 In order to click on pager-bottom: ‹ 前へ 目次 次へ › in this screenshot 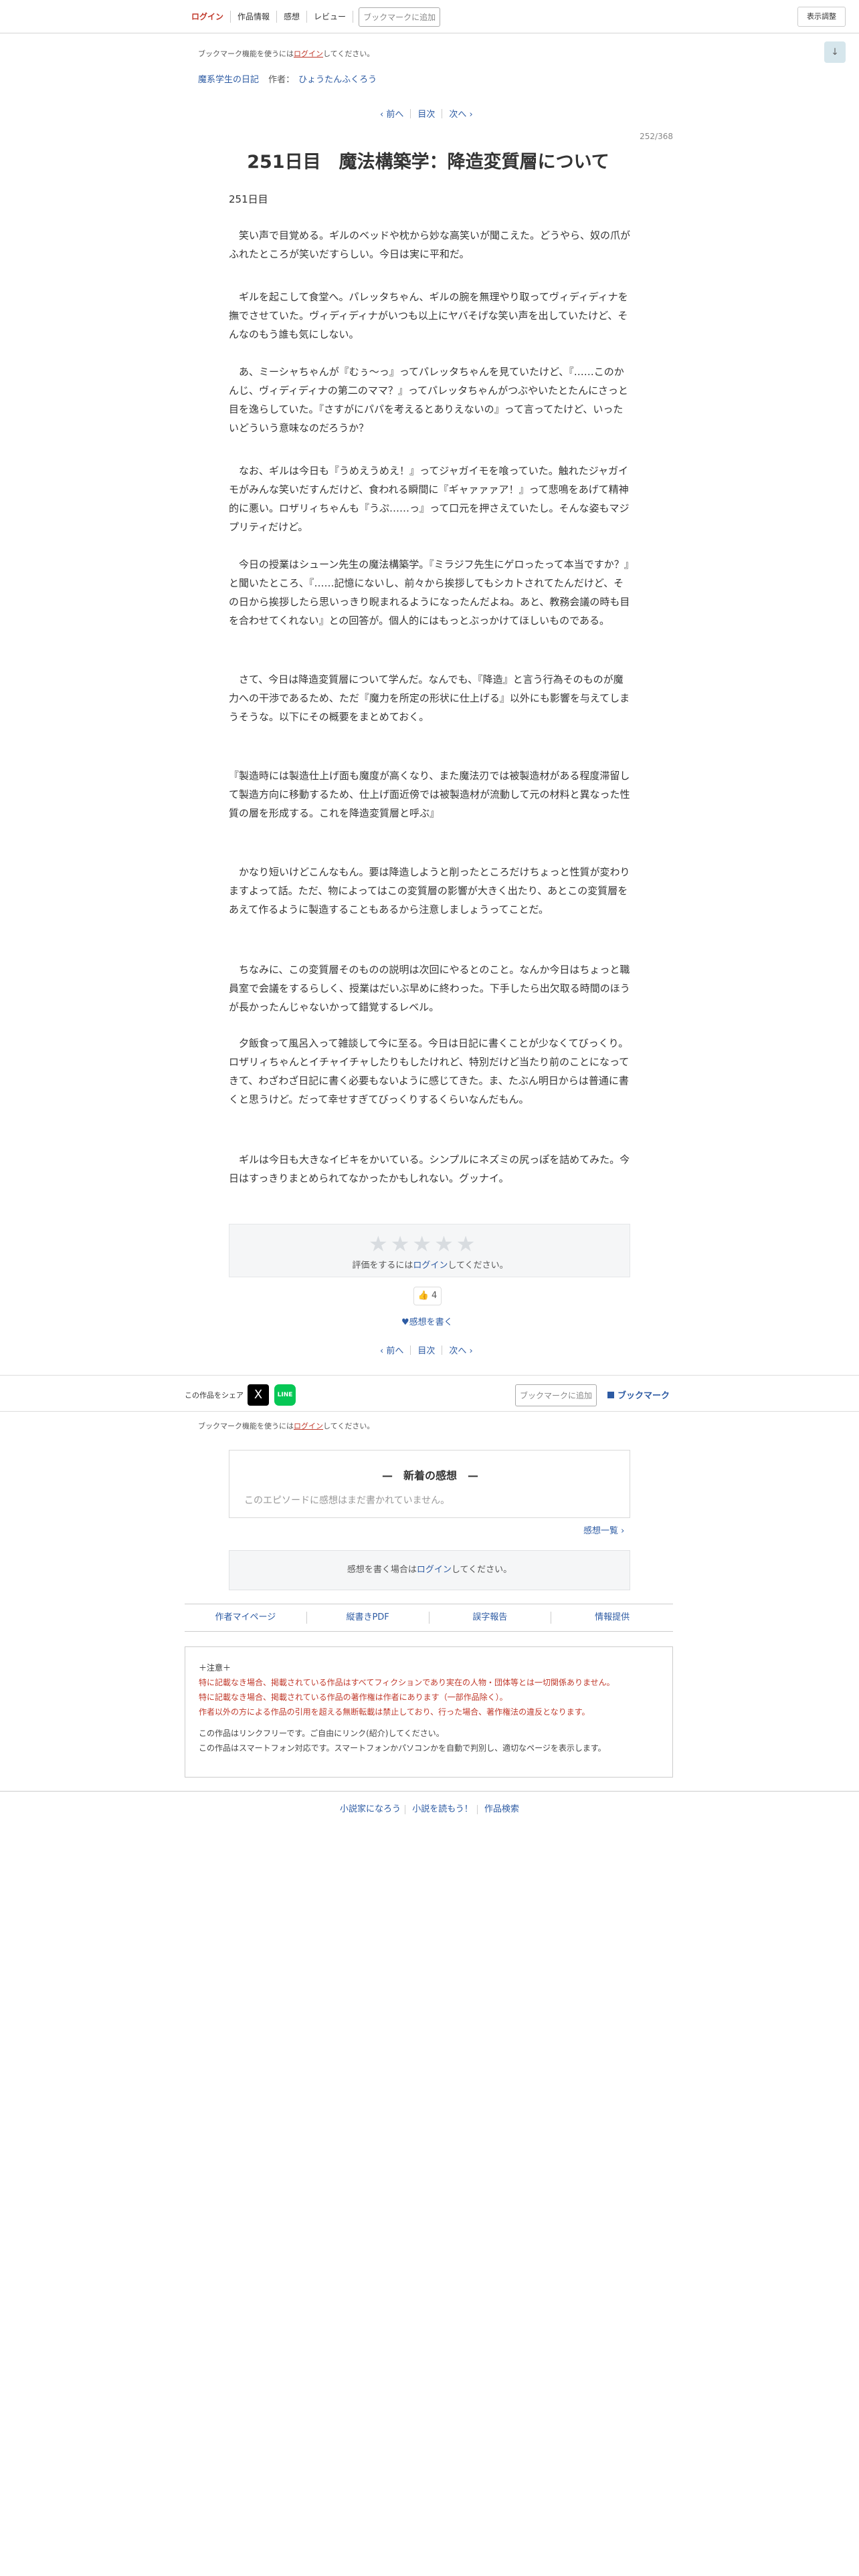, I will do `click(427, 1350)`.